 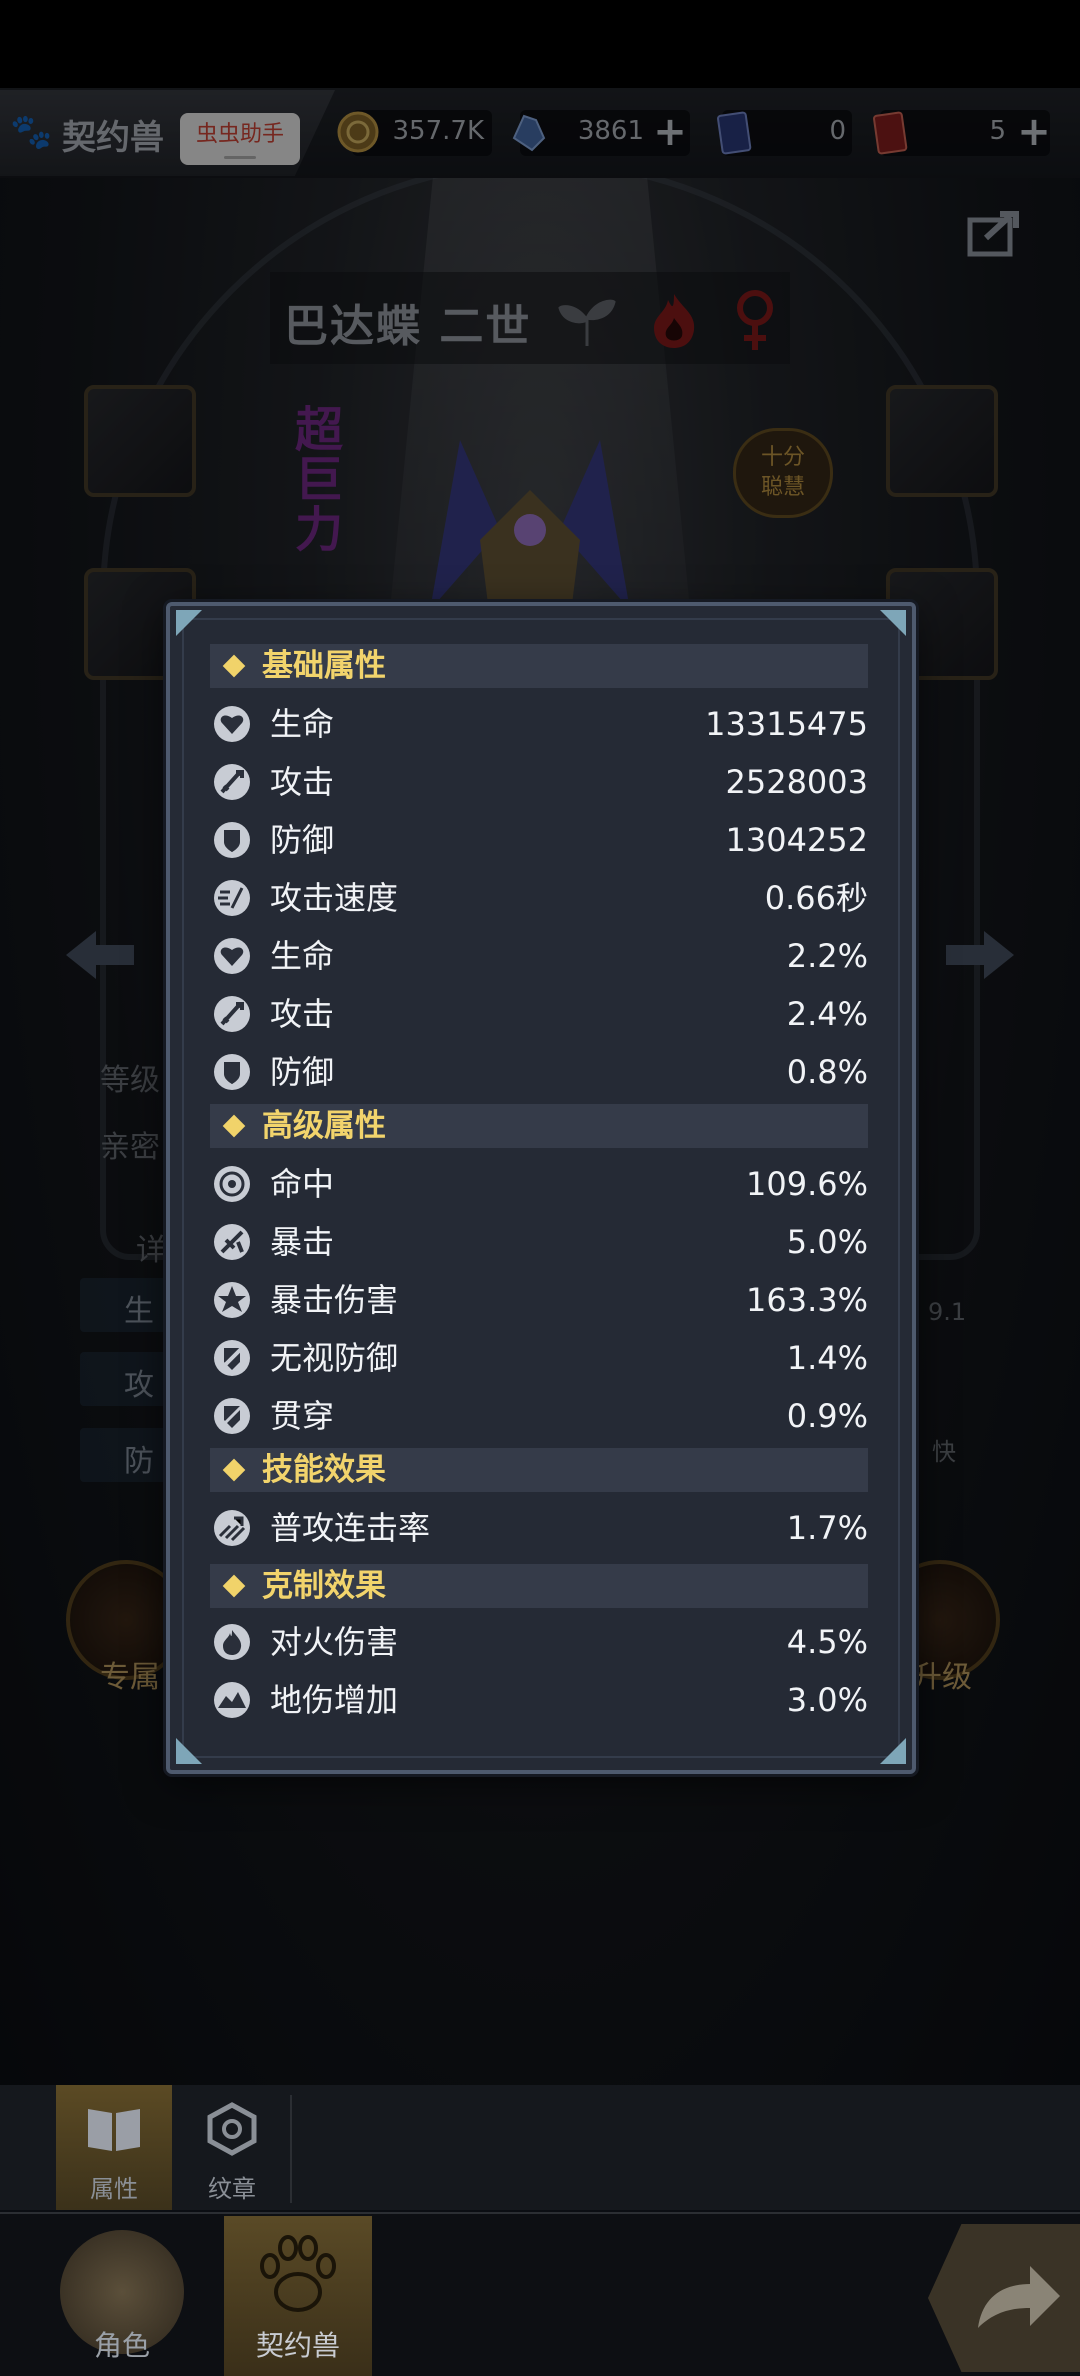 What do you see at coordinates (232, 2129) in the screenshot?
I see `emblem-icon` at bounding box center [232, 2129].